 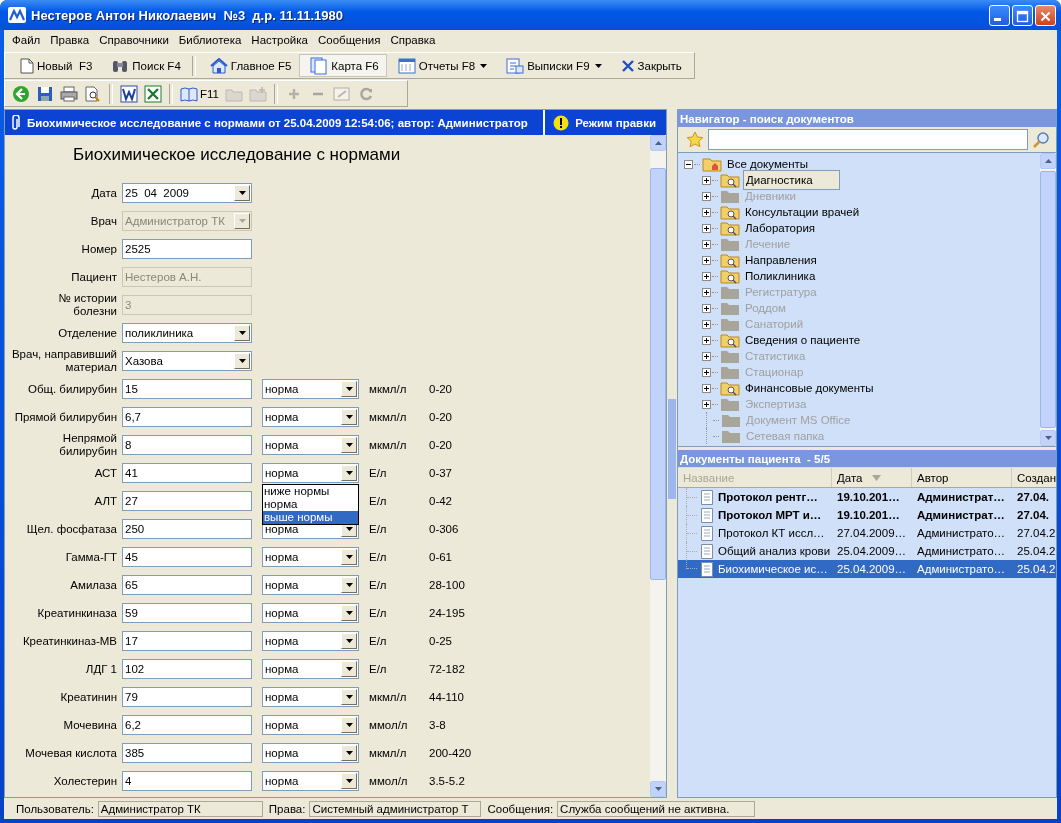 What do you see at coordinates (649, 65) in the screenshot?
I see `toolbar-button: Закрыть` at bounding box center [649, 65].